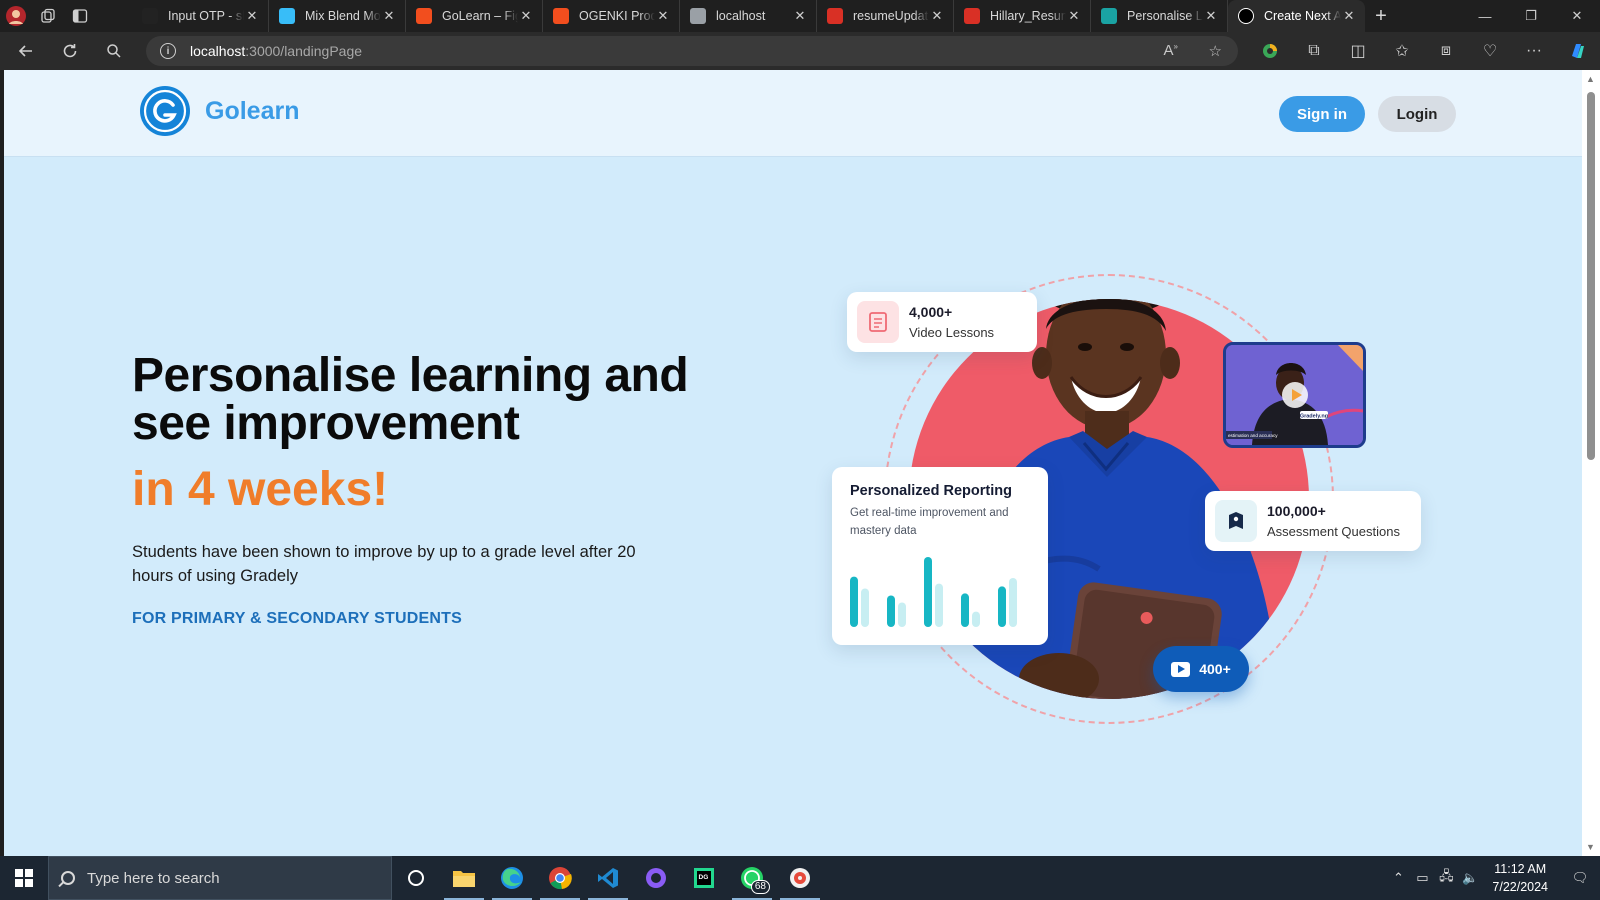 The height and width of the screenshot is (900, 1600). What do you see at coordinates (252, 110) in the screenshot?
I see `brand-name: Golearn` at bounding box center [252, 110].